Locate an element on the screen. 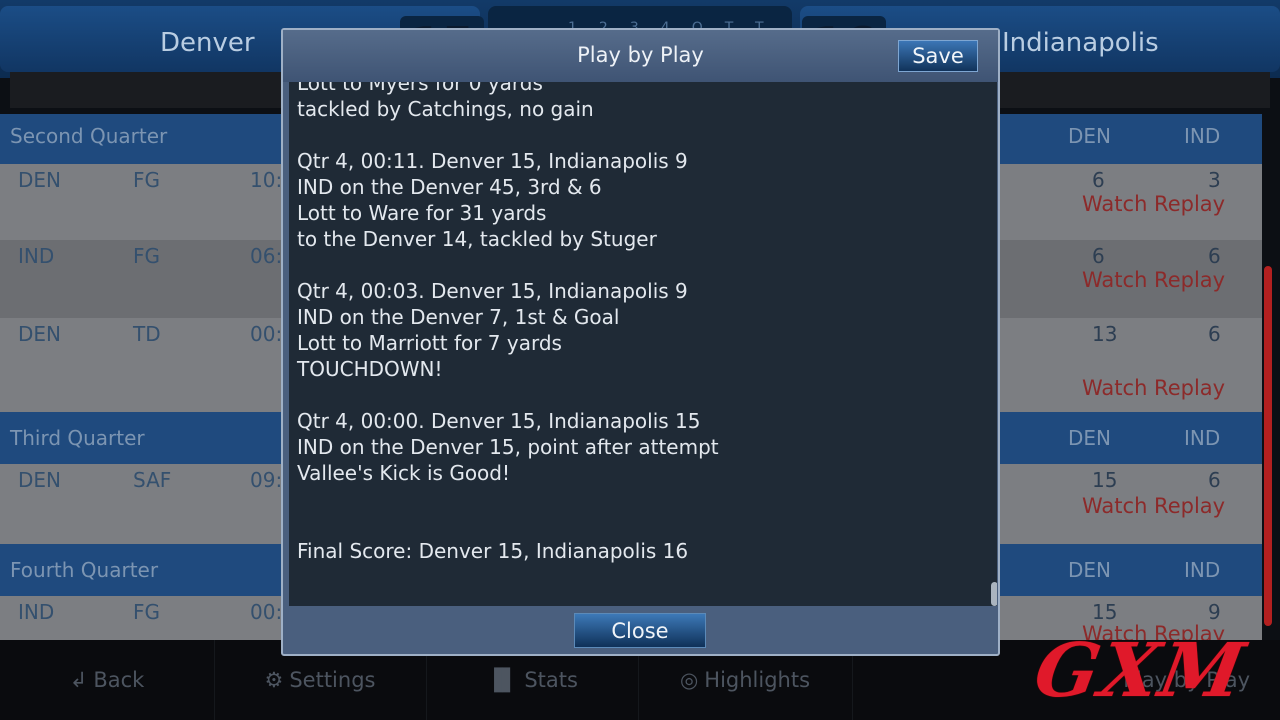 Image resolution: width=1280 pixels, height=720 pixels. row-play-type: SAF is located at coordinates (152, 480).